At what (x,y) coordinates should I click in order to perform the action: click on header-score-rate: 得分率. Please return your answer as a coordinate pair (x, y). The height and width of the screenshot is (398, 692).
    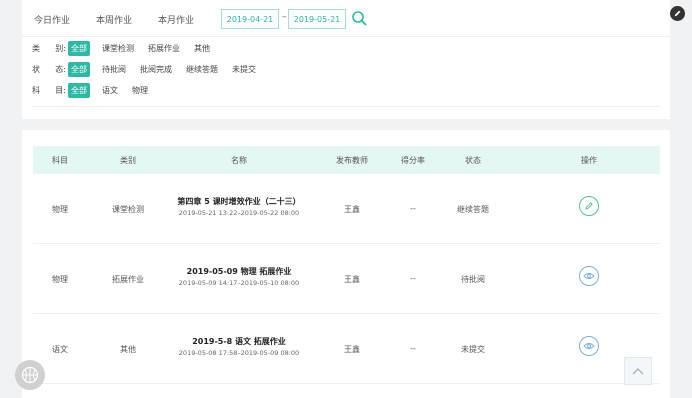
    Looking at the image, I should click on (413, 160).